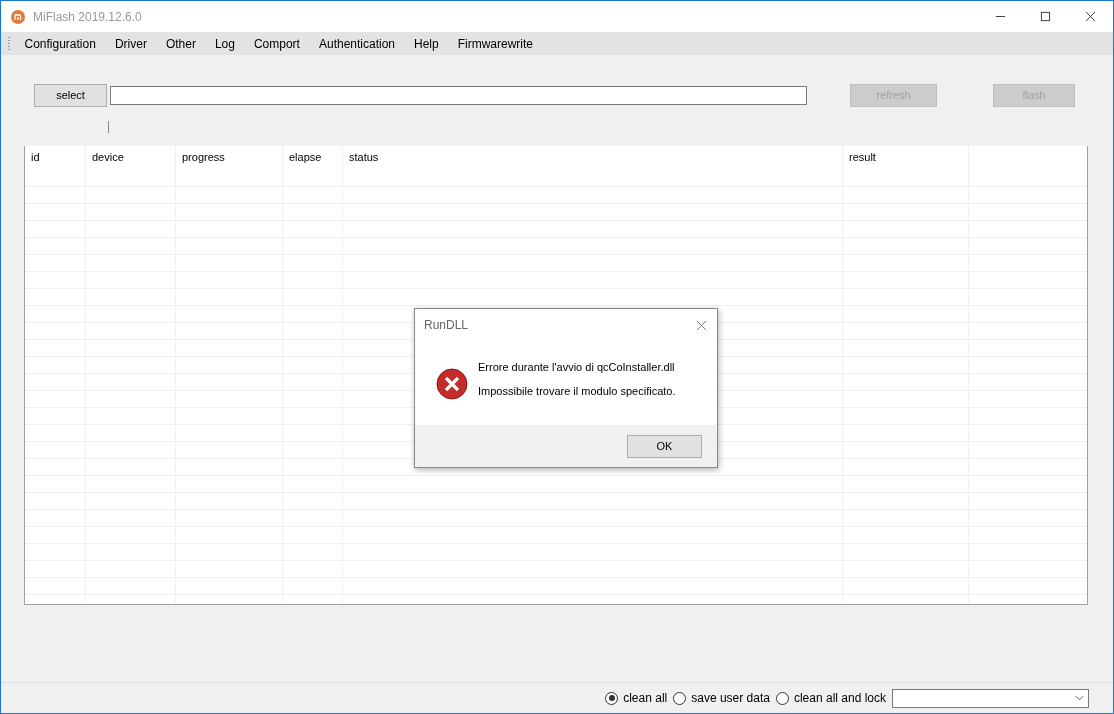 This screenshot has height=714, width=1114. What do you see at coordinates (357, 43) in the screenshot?
I see `menu-item: Authentication` at bounding box center [357, 43].